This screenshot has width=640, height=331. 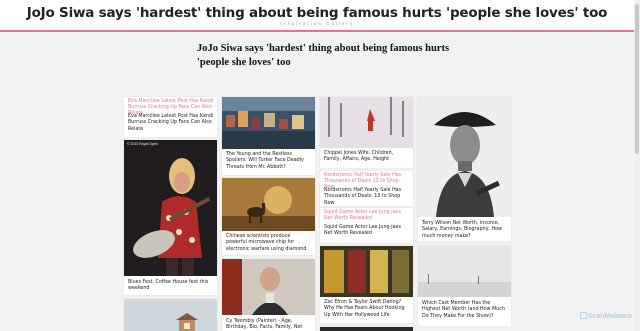 I want to click on shield-icon, so click(x=583, y=315).